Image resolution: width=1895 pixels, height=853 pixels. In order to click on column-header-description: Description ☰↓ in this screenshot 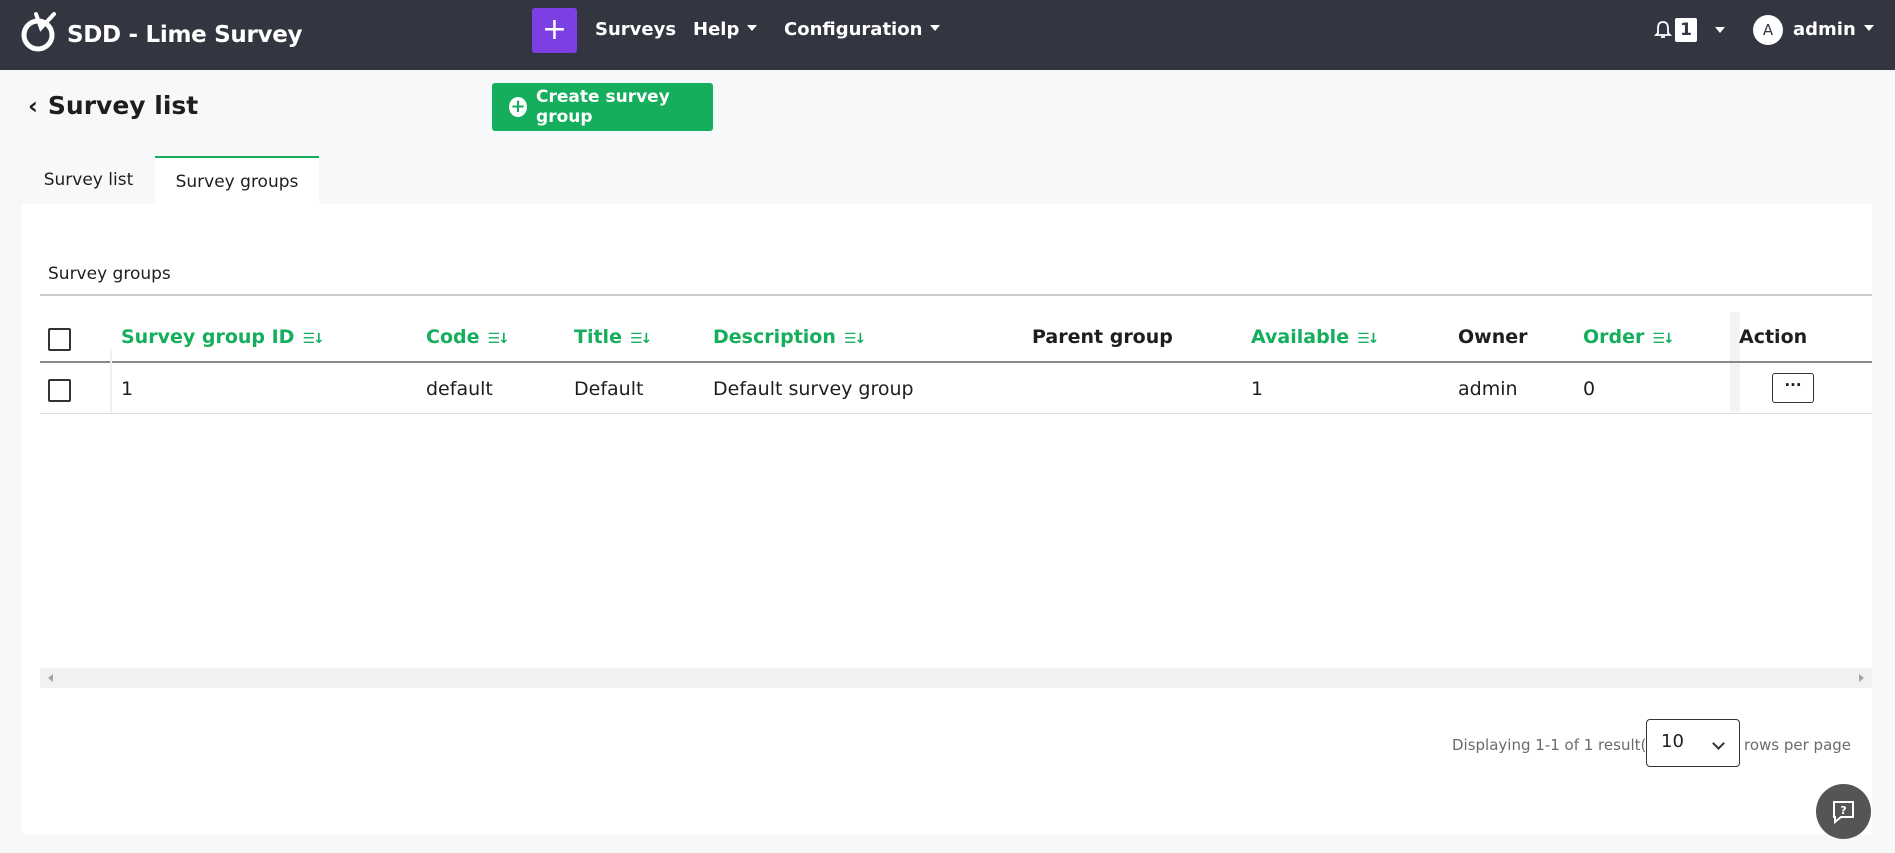, I will do `click(789, 337)`.